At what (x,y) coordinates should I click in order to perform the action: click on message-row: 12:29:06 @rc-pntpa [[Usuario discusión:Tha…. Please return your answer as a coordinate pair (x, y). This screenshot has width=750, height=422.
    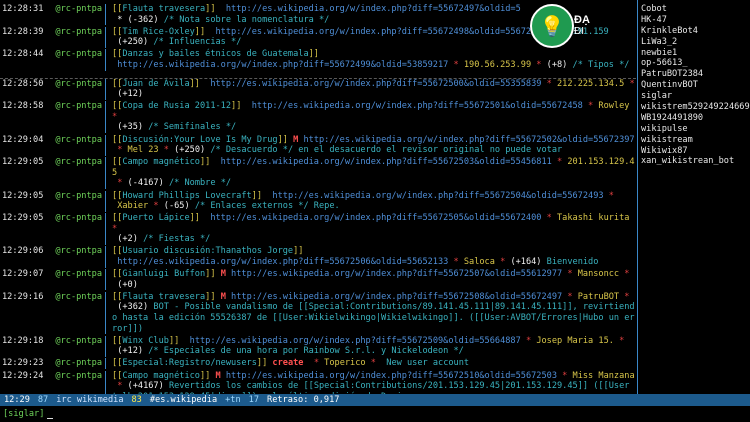
    Looking at the image, I should click on (318, 257).